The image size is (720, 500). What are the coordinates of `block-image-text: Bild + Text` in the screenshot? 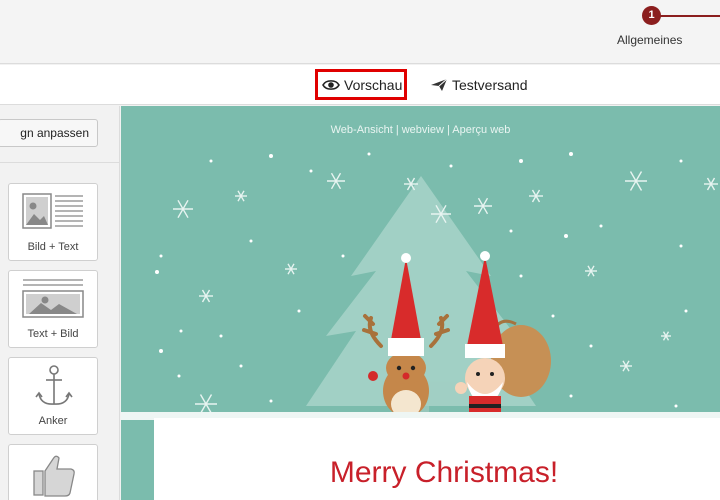 It's located at (53, 222).